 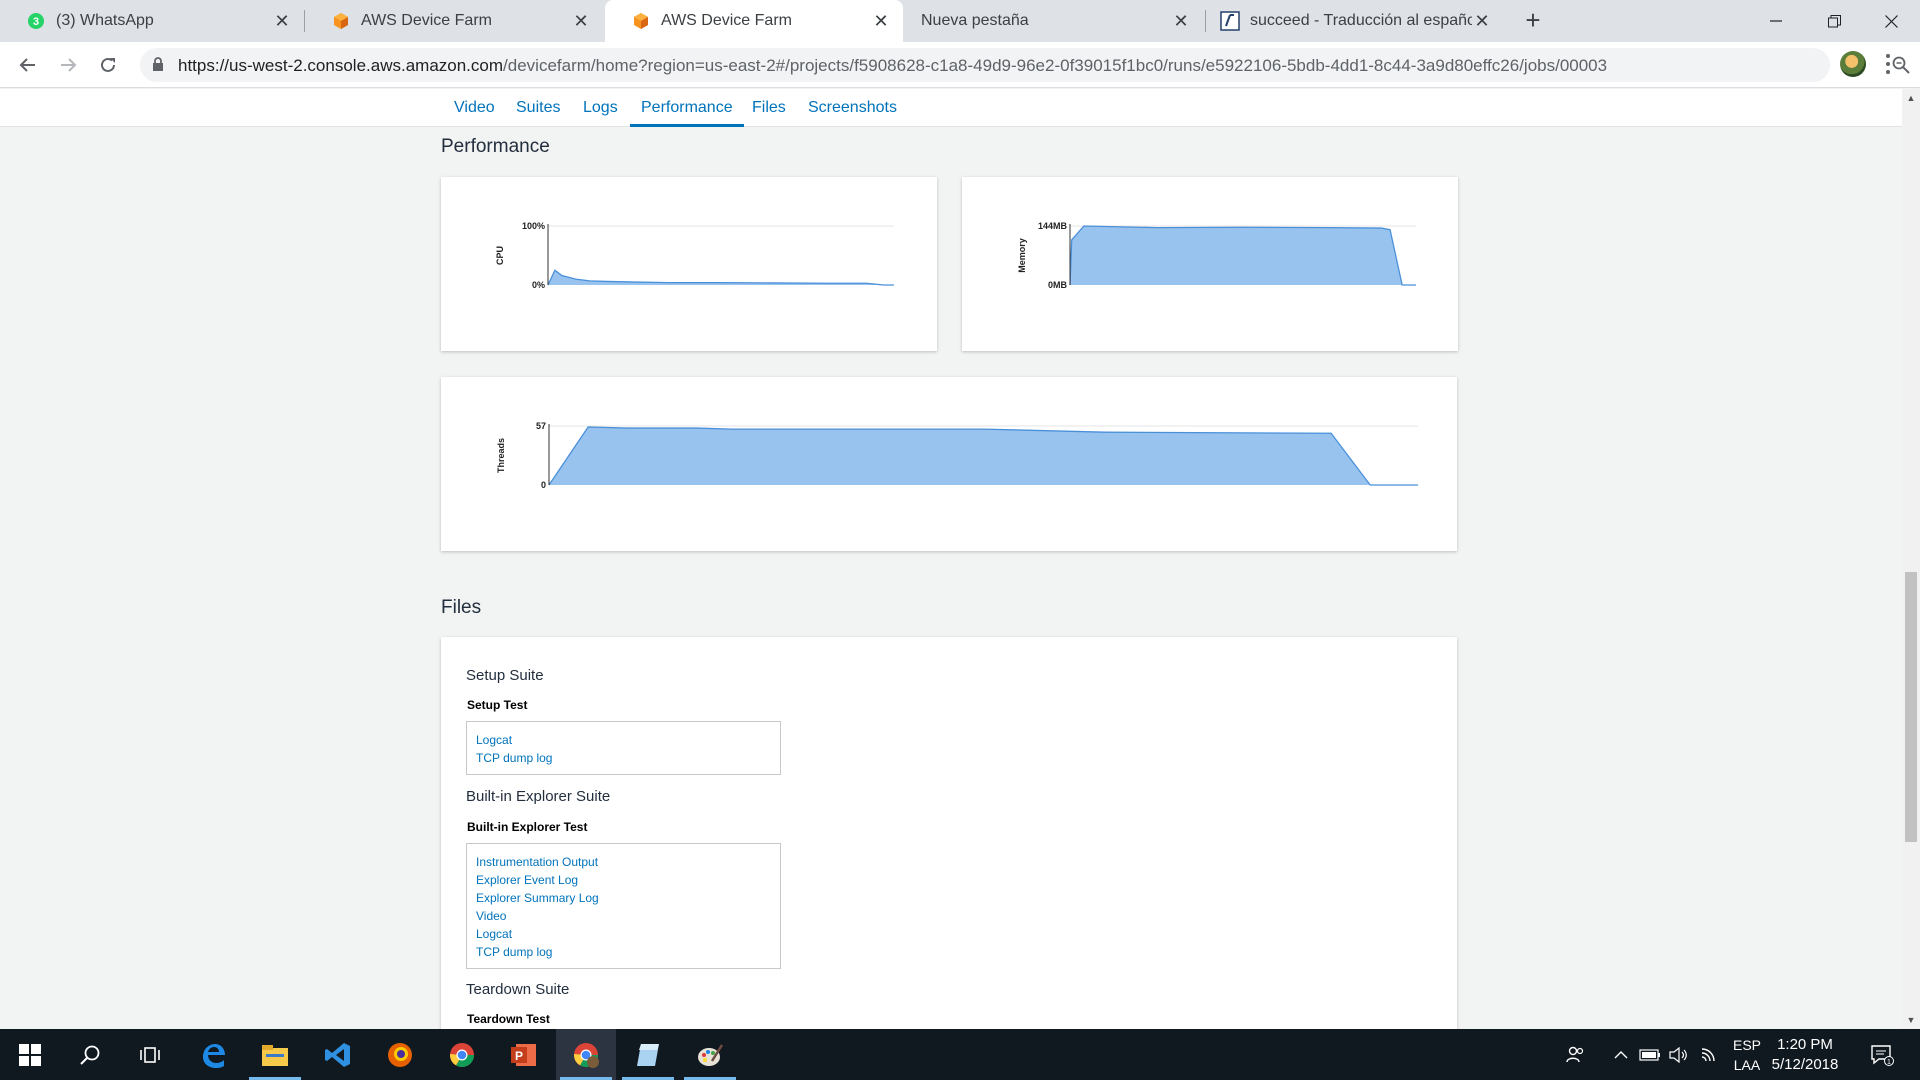 What do you see at coordinates (462, 1054) in the screenshot?
I see `chrome-icon` at bounding box center [462, 1054].